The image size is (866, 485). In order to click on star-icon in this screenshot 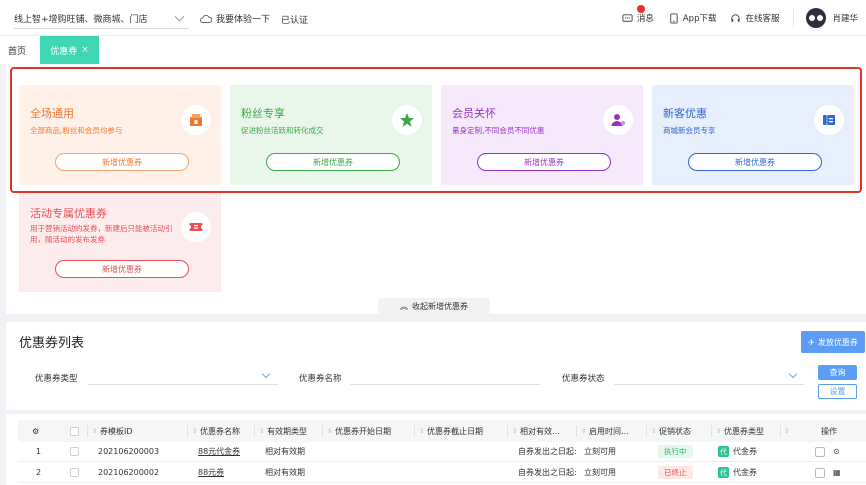, I will do `click(407, 120)`.